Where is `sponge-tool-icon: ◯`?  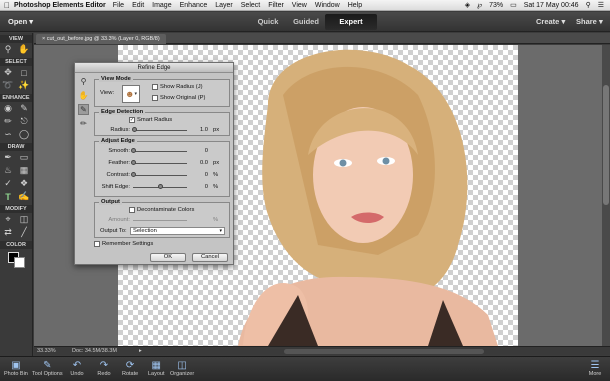
sponge-tool-icon: ◯ is located at coordinates (24, 134).